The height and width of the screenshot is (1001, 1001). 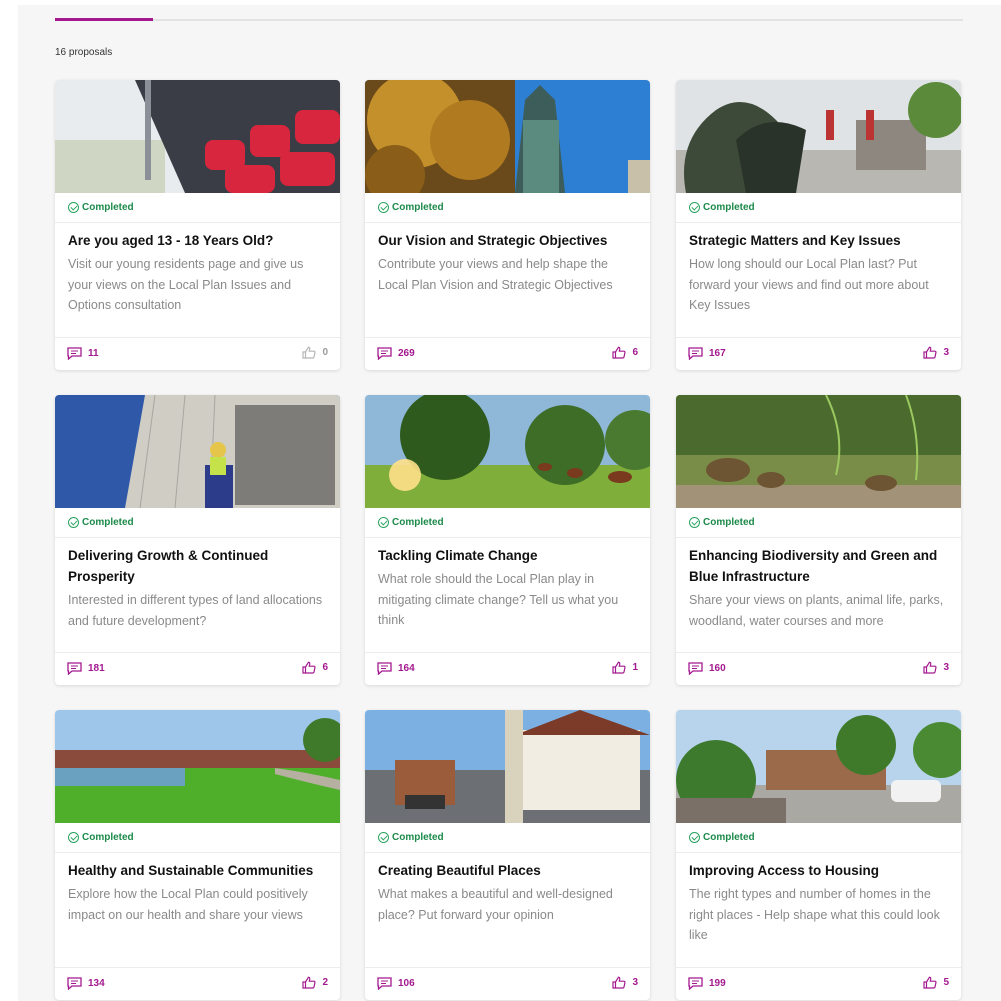 What do you see at coordinates (818, 669) in the screenshot?
I see `card-footer: 160 3` at bounding box center [818, 669].